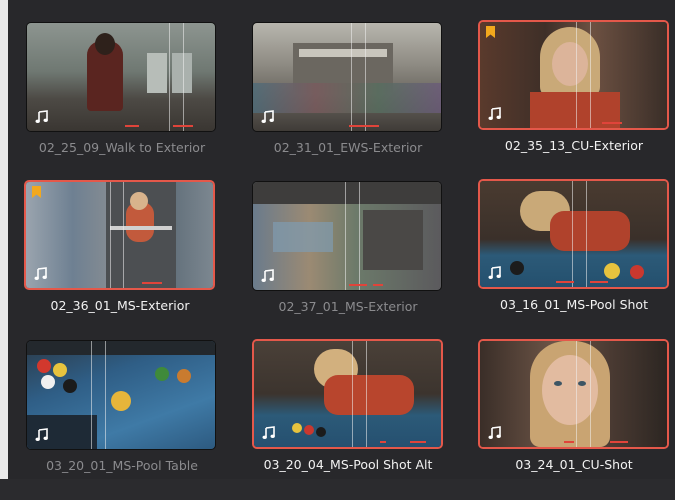  I want to click on clip-tile: 03_20_04_MS-Pool Shot Alt, so click(352, 419).